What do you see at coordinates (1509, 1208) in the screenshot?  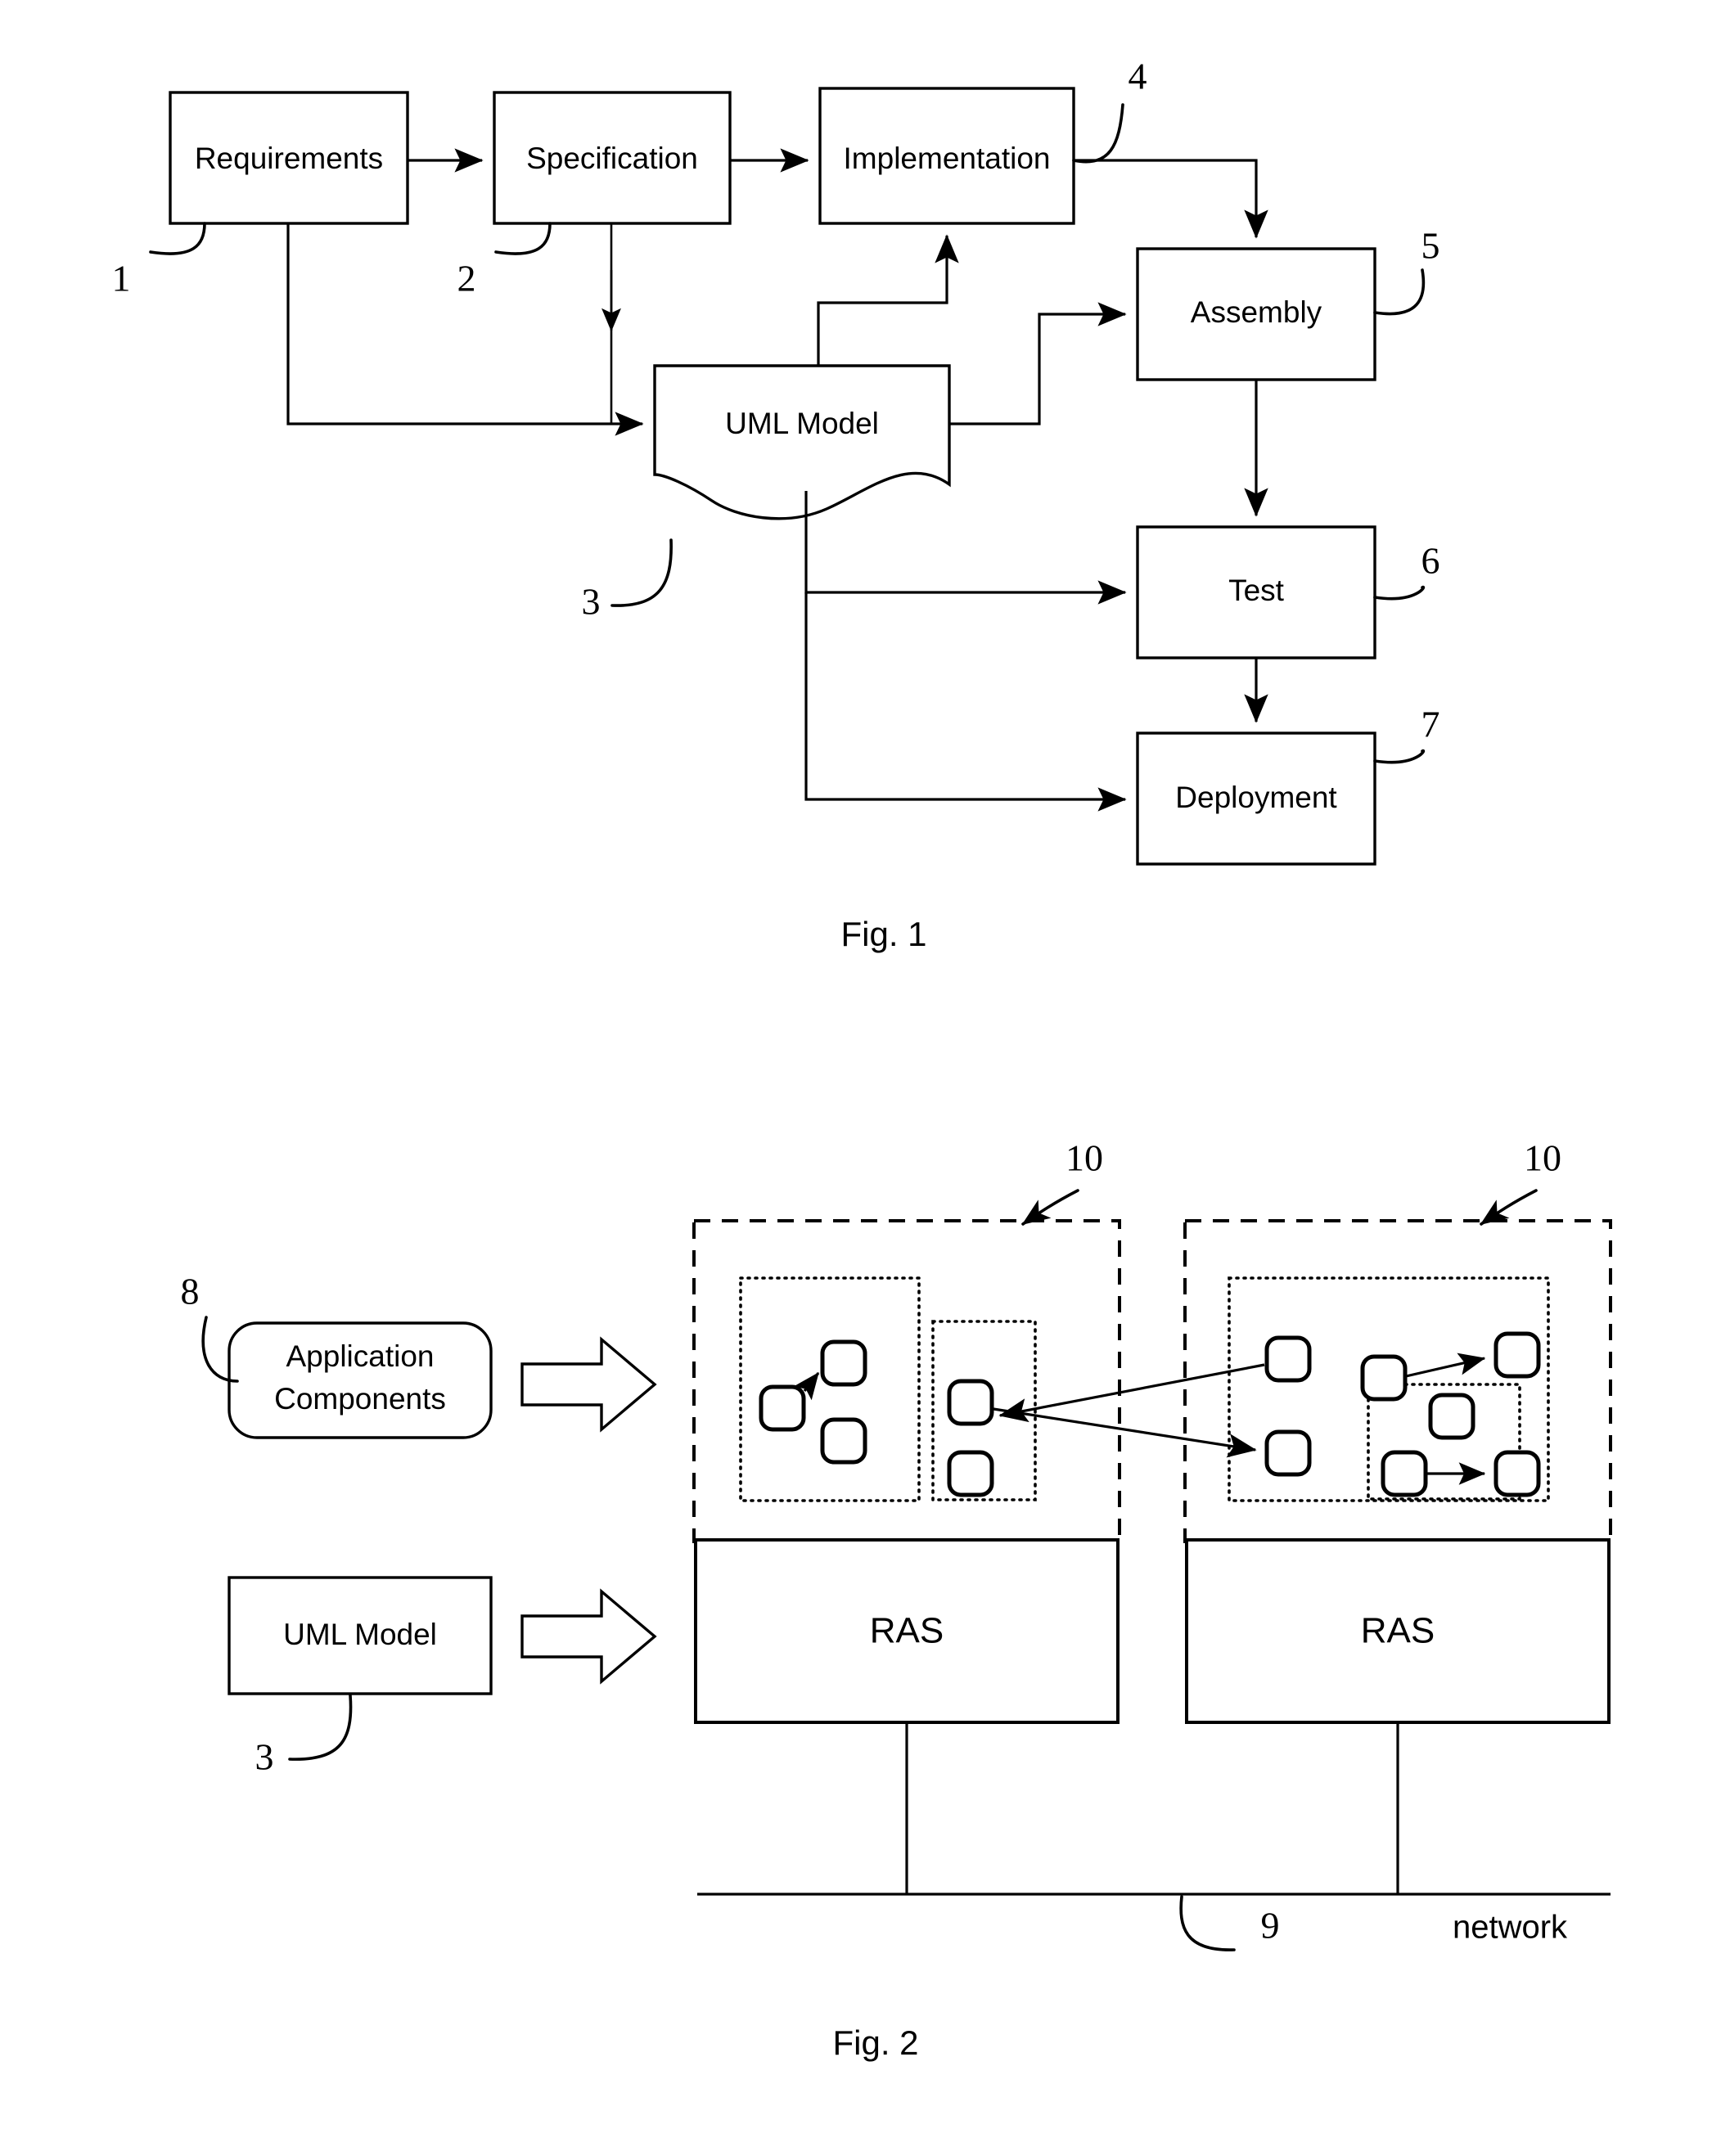 I see `fig2-leader-ref-10-right` at bounding box center [1509, 1208].